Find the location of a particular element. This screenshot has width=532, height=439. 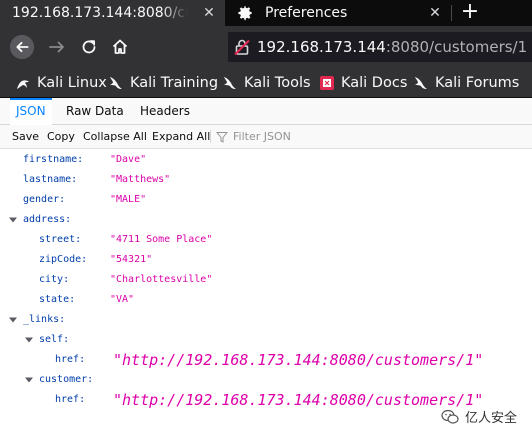

kali-docs-icon is located at coordinates (327, 83).